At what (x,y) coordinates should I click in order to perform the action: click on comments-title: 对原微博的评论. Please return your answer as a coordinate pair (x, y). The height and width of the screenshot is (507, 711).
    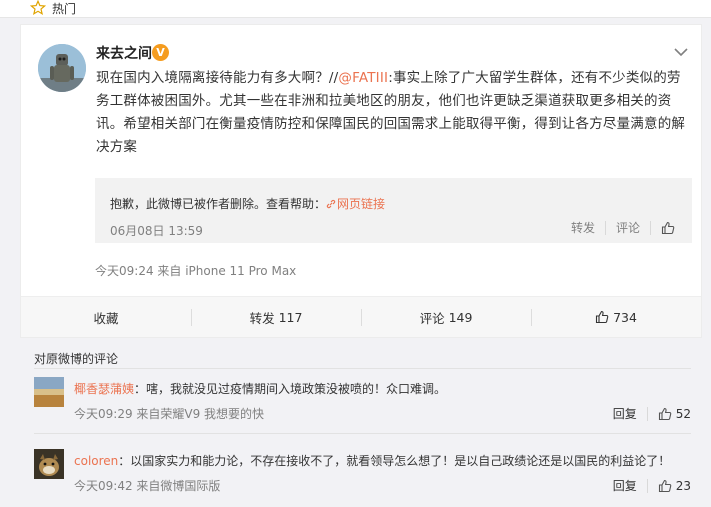
    Looking at the image, I should click on (76, 359).